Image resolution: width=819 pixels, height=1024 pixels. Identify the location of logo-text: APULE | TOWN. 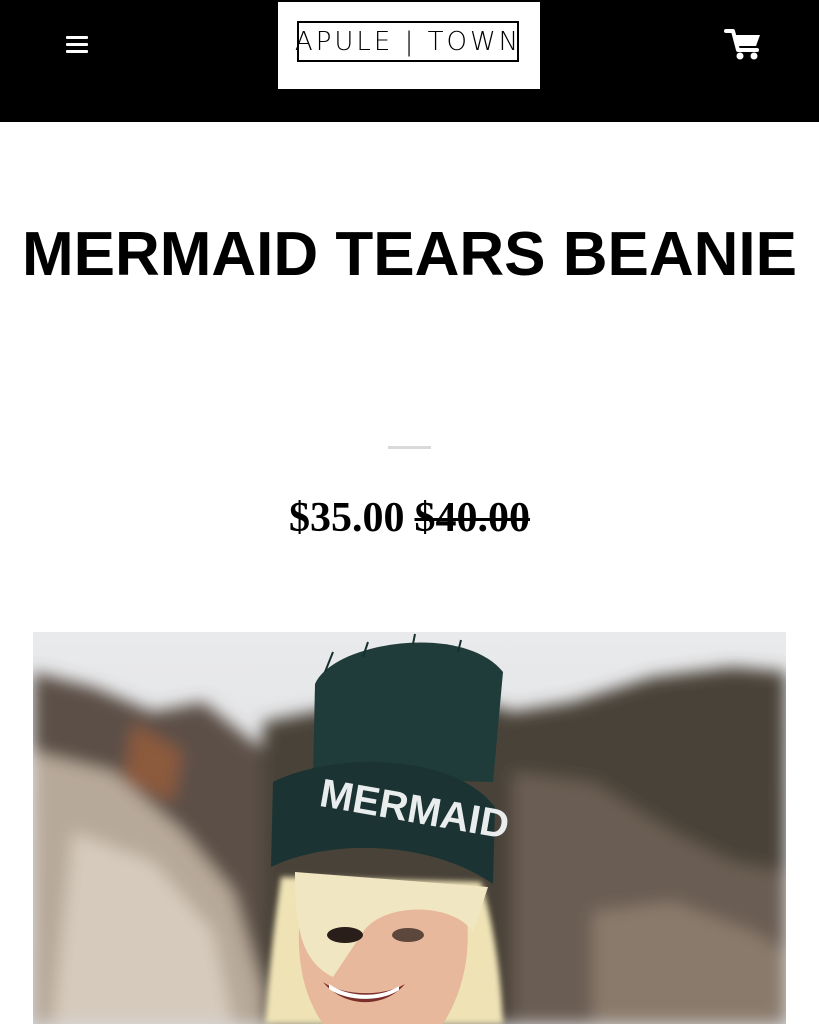
(408, 41).